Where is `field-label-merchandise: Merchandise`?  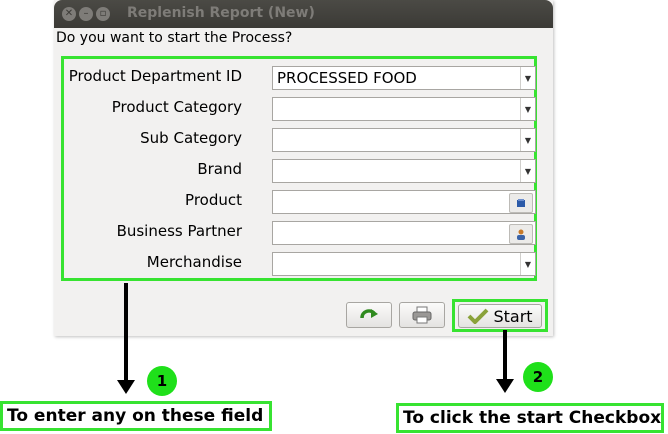 field-label-merchandise: Merchandise is located at coordinates (194, 262).